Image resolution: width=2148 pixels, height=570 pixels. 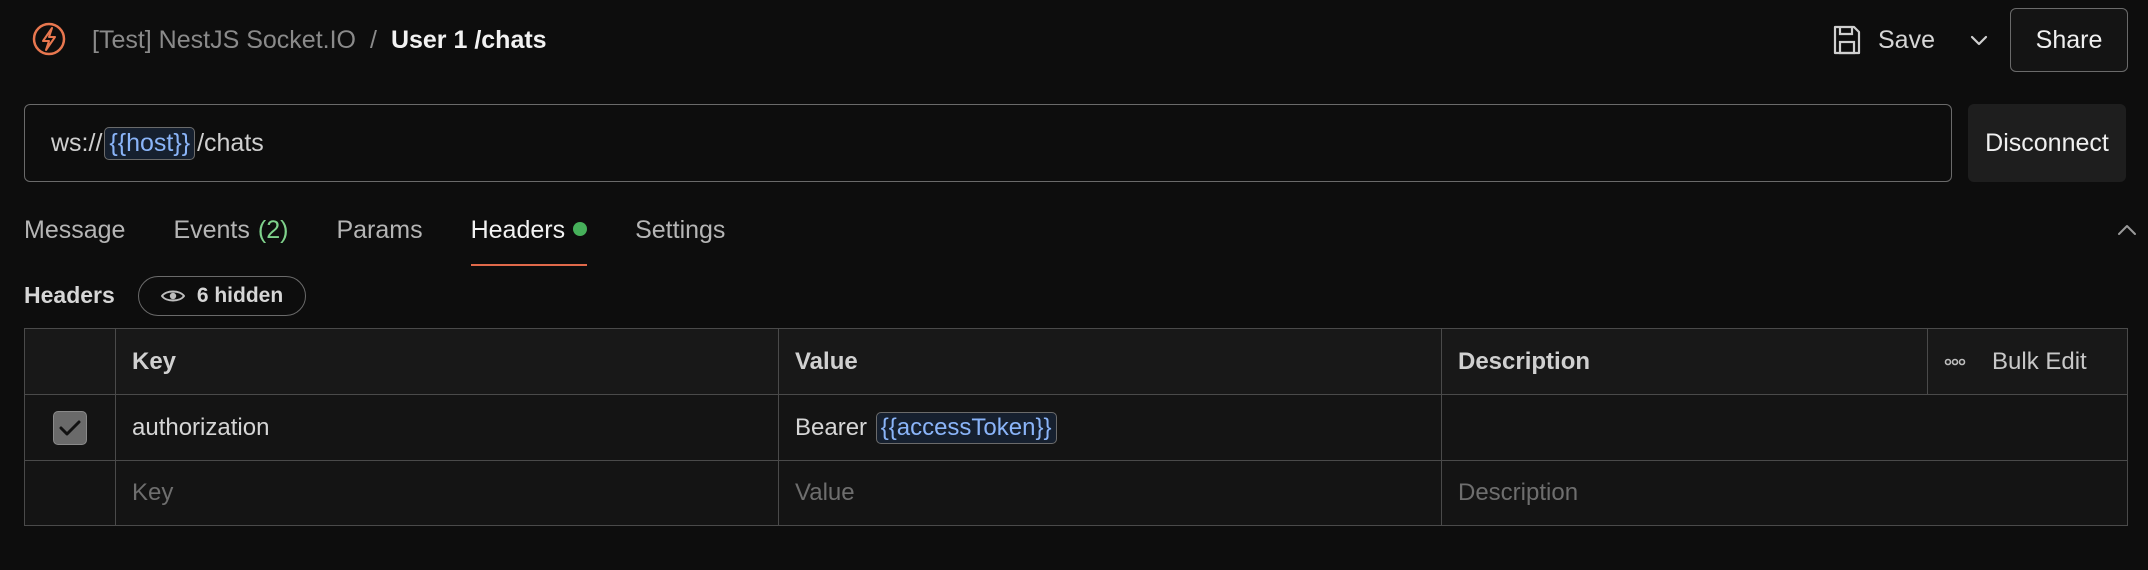 What do you see at coordinates (1110, 361) in the screenshot?
I see `column-header-value: Value` at bounding box center [1110, 361].